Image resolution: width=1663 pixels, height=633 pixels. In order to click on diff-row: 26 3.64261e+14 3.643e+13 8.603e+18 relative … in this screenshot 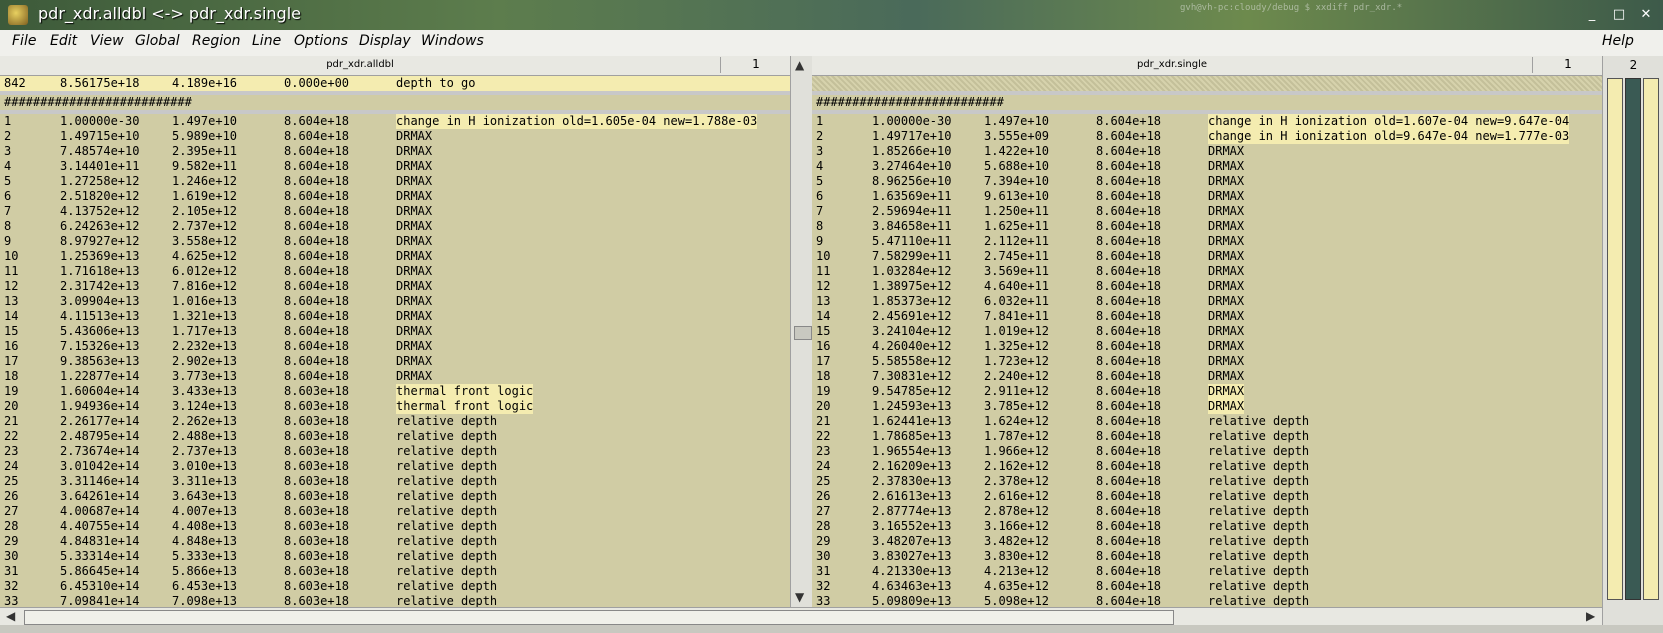, I will do `click(395, 496)`.